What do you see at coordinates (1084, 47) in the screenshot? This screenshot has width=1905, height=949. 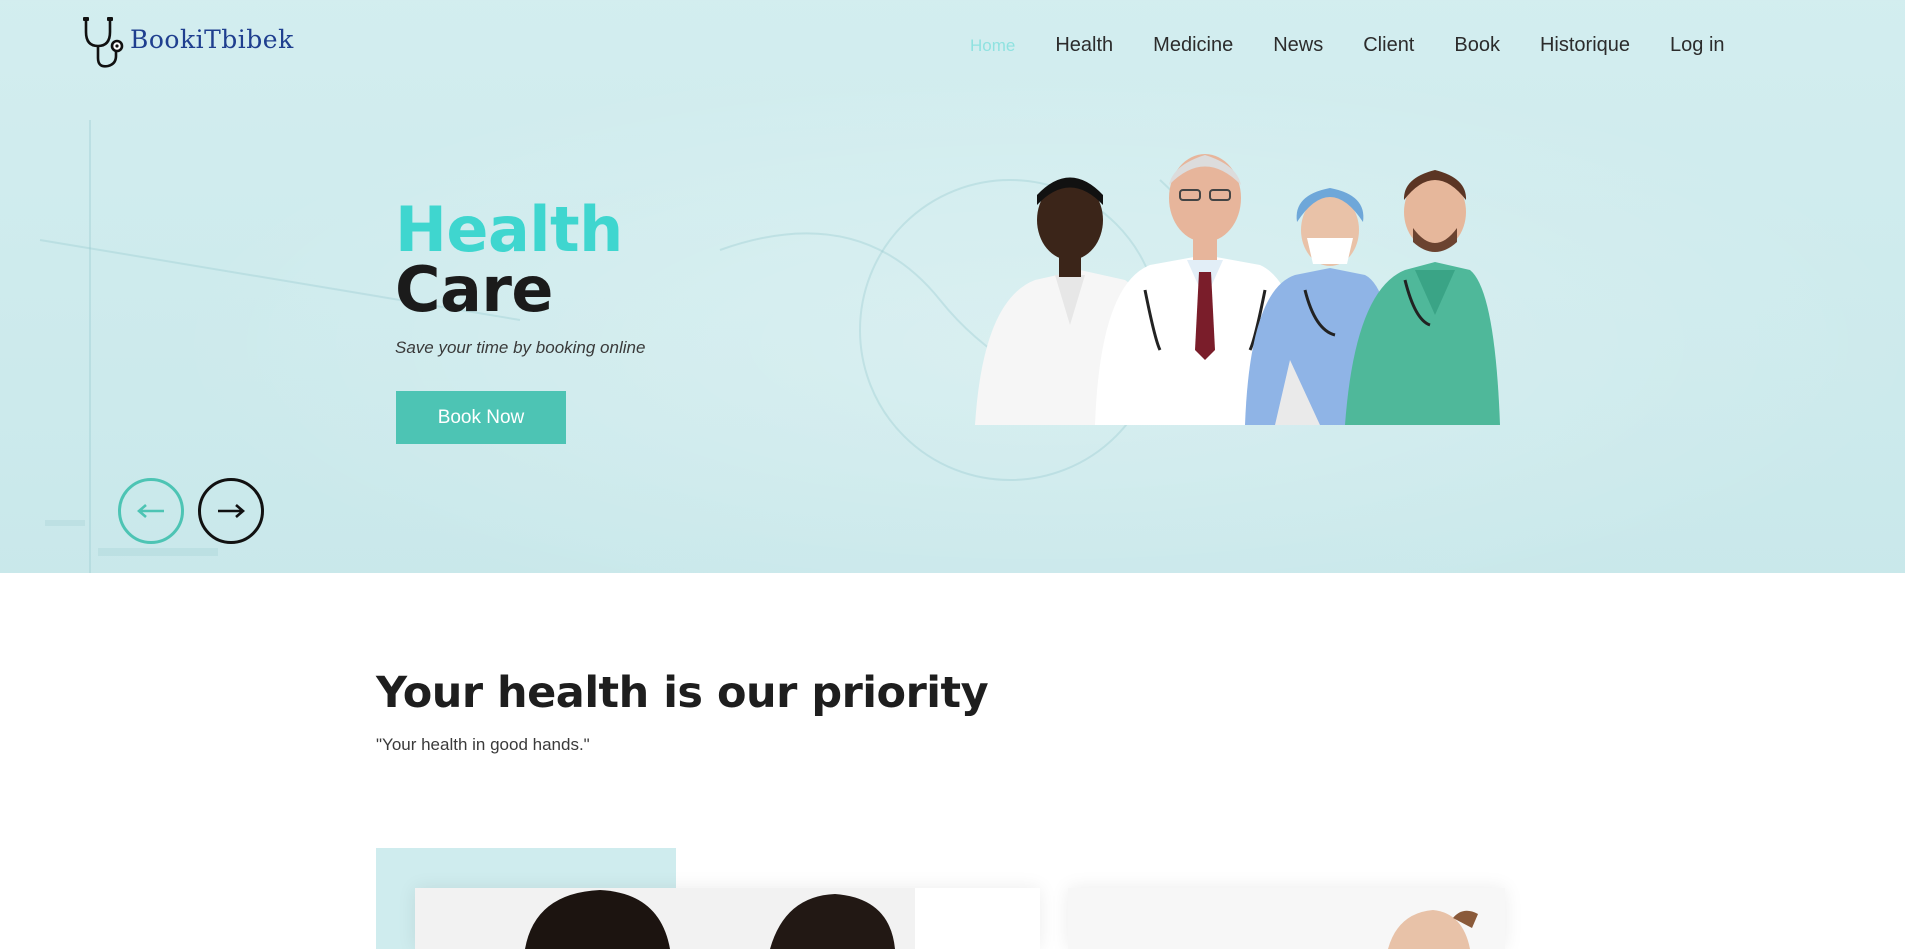 I see `nav-item-health: Health` at bounding box center [1084, 47].